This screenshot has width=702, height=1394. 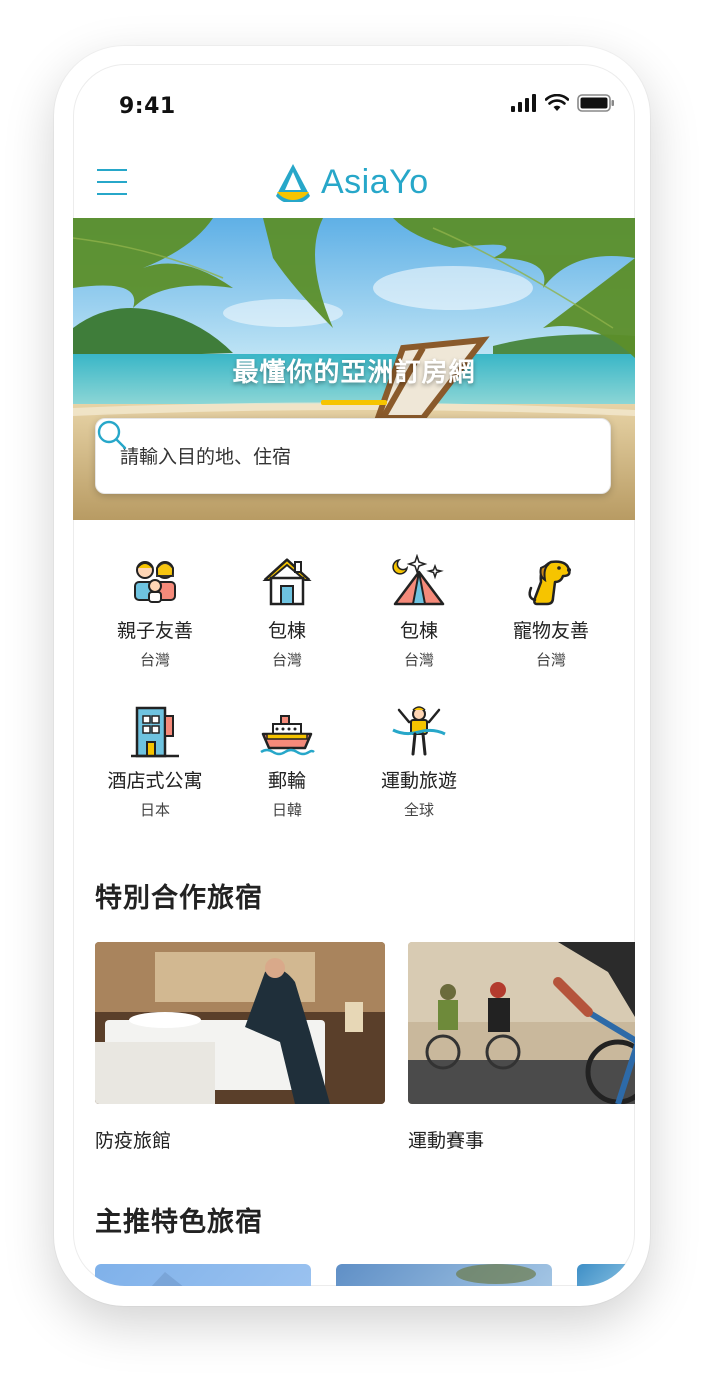 I want to click on cycling-race-photo, so click(x=521, y=1023).